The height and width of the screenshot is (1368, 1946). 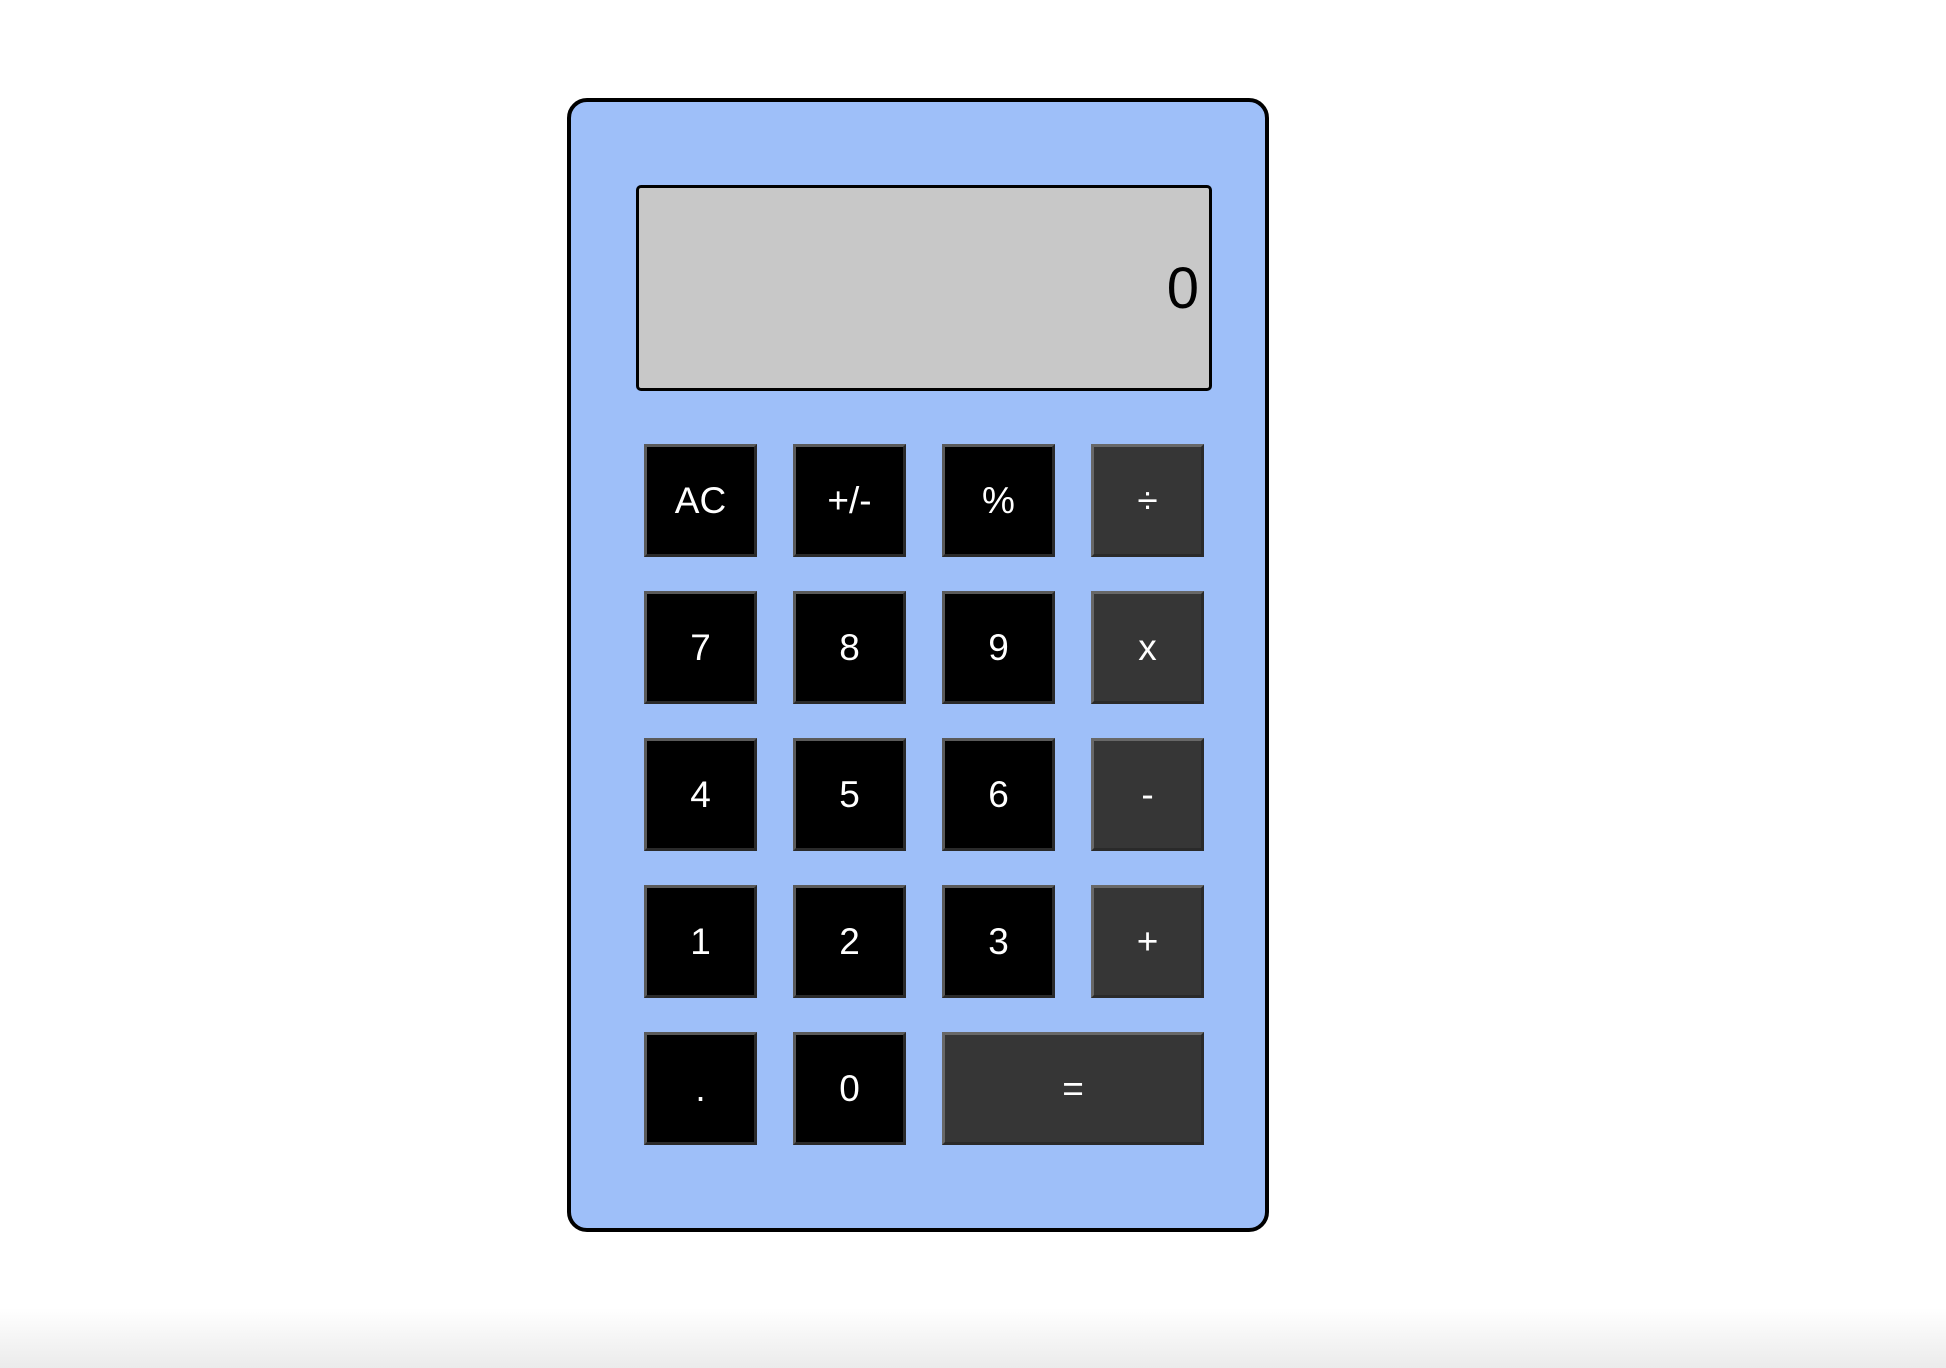 I want to click on digit-4-button: 4, so click(x=700, y=794).